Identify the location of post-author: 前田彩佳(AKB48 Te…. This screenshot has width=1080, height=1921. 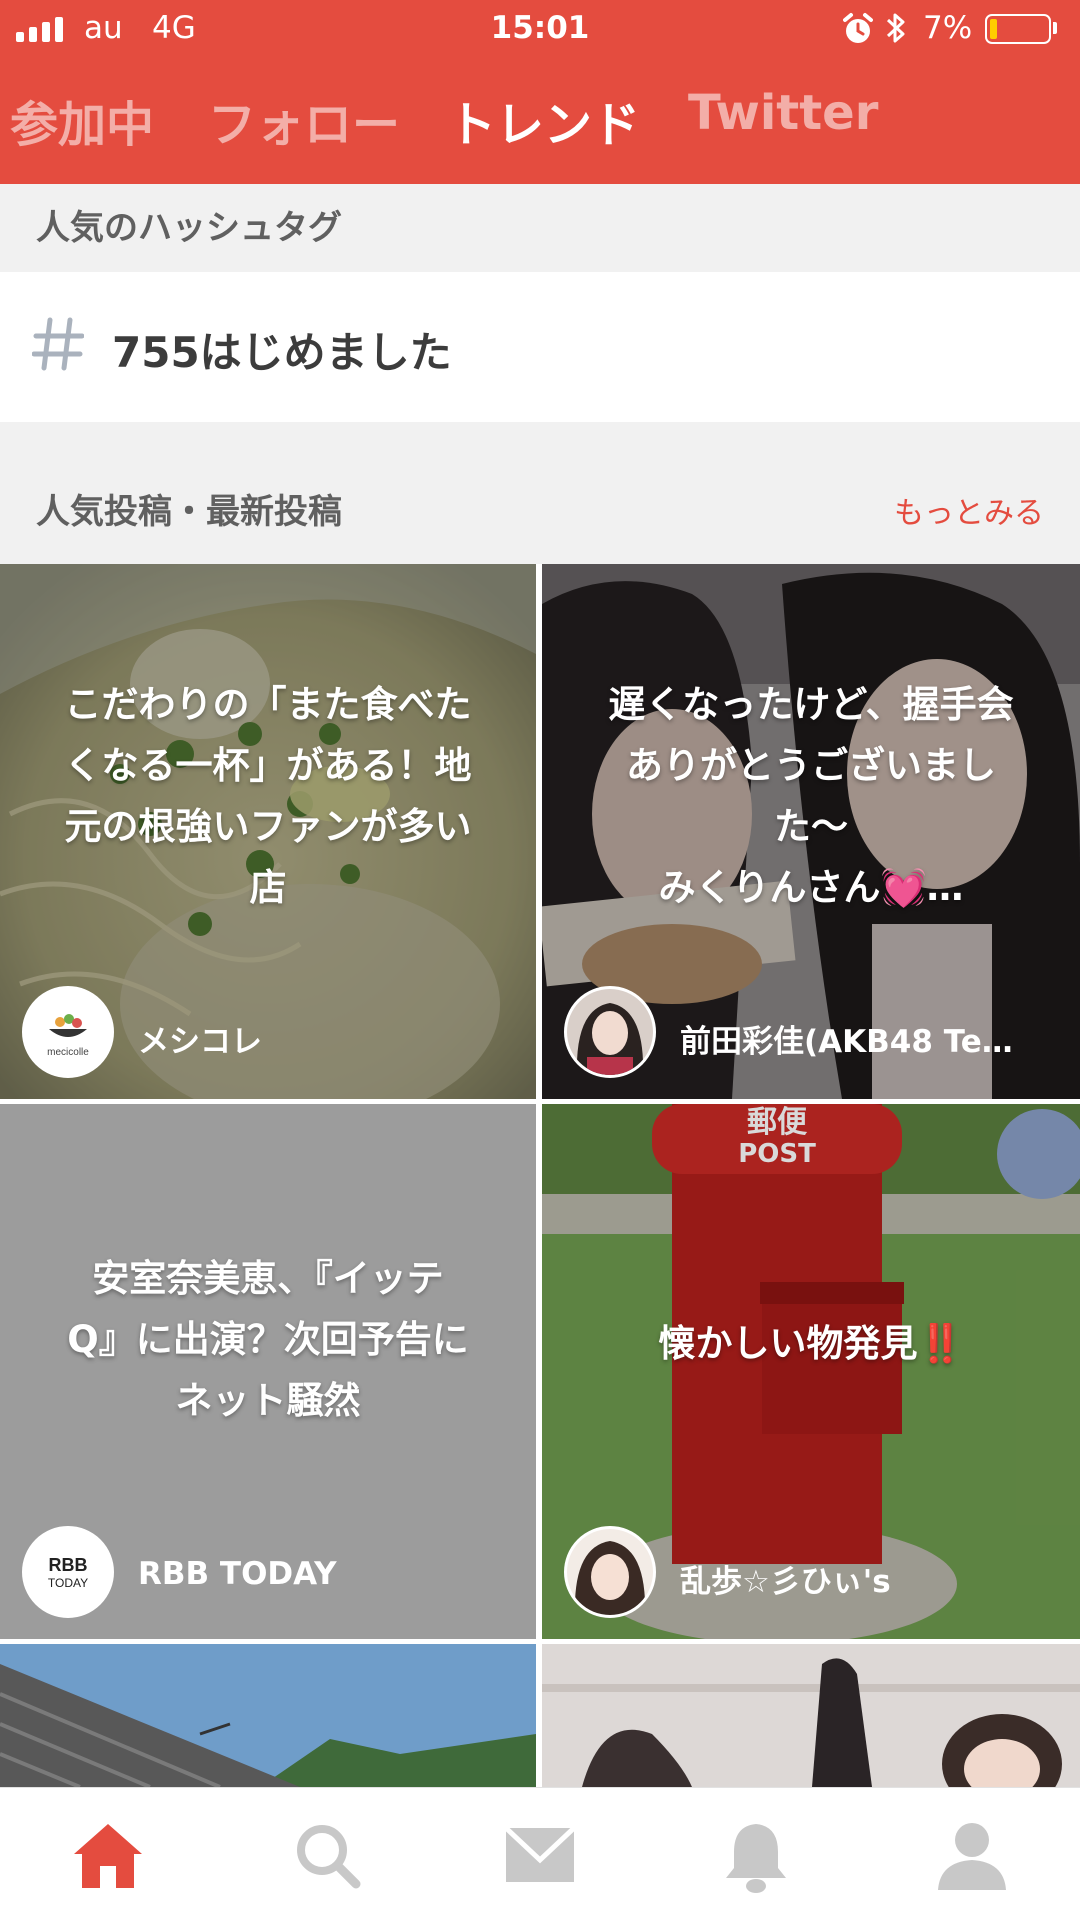
(846, 1042).